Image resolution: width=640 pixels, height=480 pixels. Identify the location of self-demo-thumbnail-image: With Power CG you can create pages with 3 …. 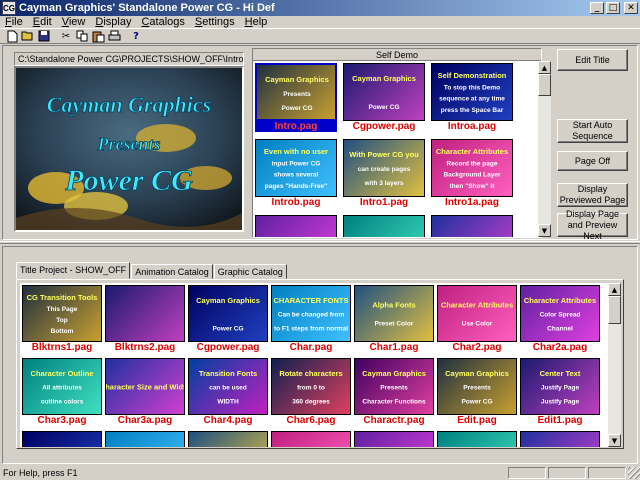
(384, 168).